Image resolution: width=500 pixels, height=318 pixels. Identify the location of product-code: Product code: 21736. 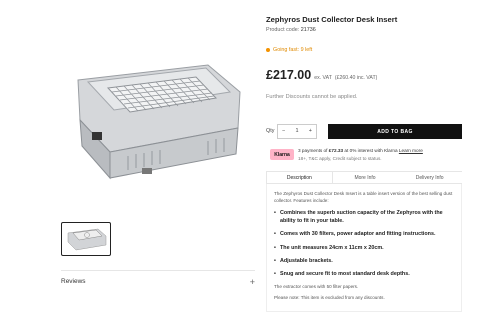
(291, 30).